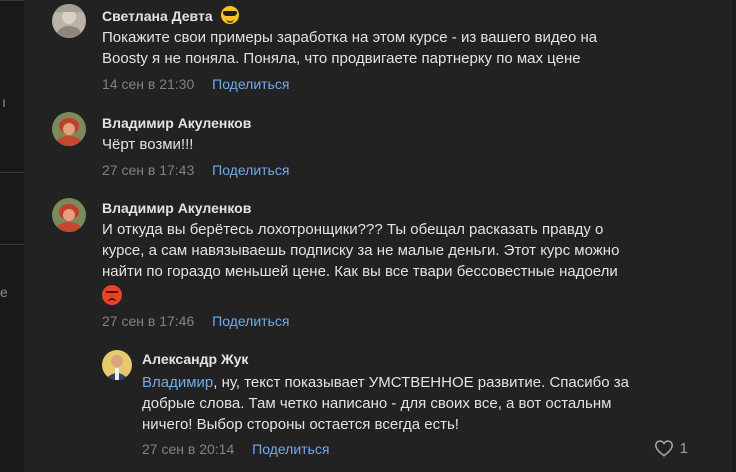 The width and height of the screenshot is (736, 472). What do you see at coordinates (229, 15) in the screenshot?
I see `sunglasses-emoji-icon` at bounding box center [229, 15].